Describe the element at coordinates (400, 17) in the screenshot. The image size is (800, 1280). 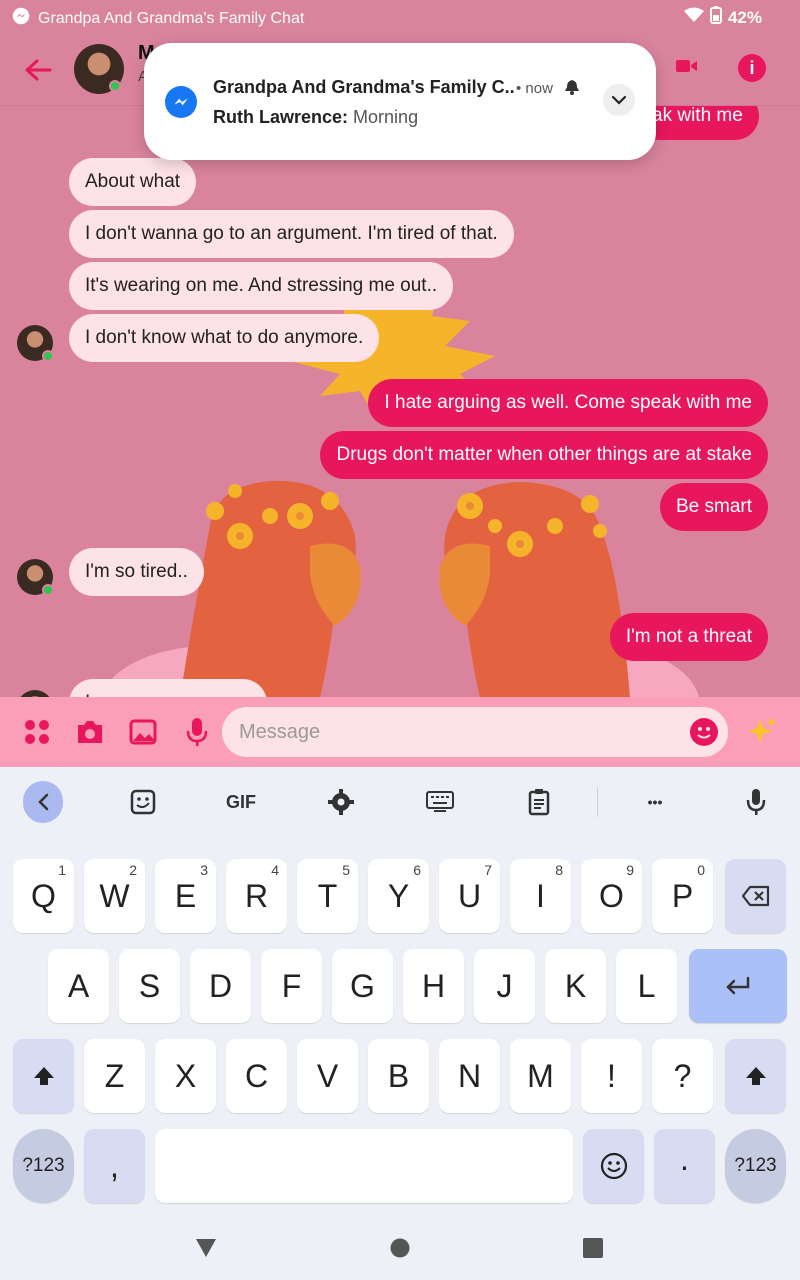
I see `status-bar: Grandpa And Grandma's Family Chat 42%` at that location.